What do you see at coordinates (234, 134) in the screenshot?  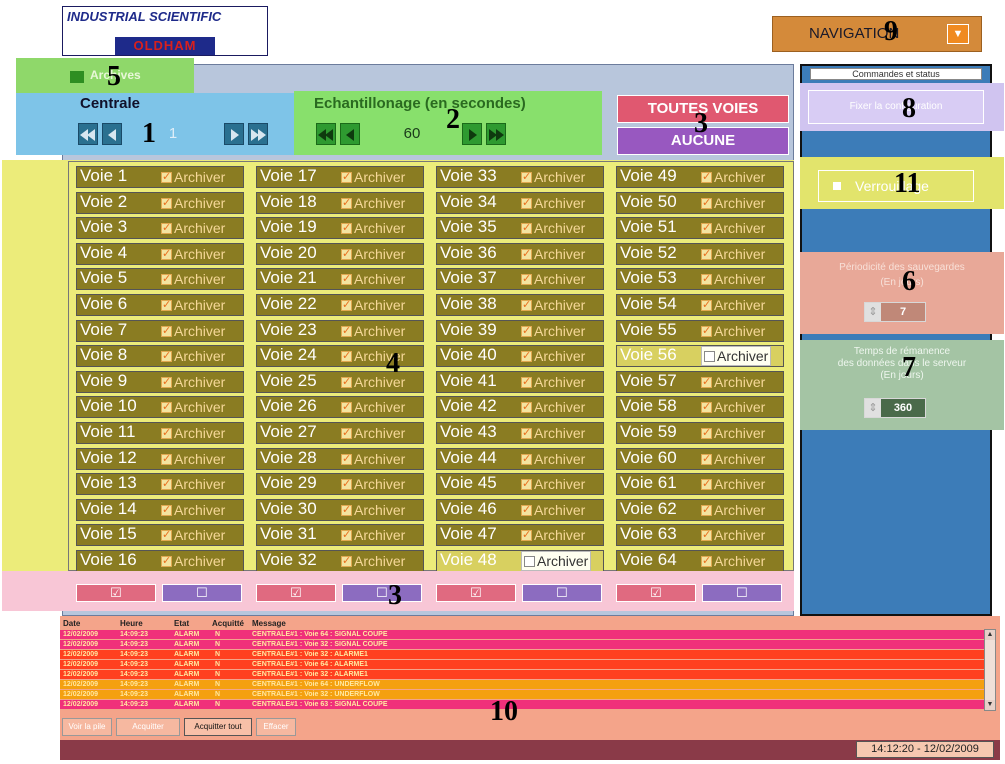 I see `next-centrale-button` at bounding box center [234, 134].